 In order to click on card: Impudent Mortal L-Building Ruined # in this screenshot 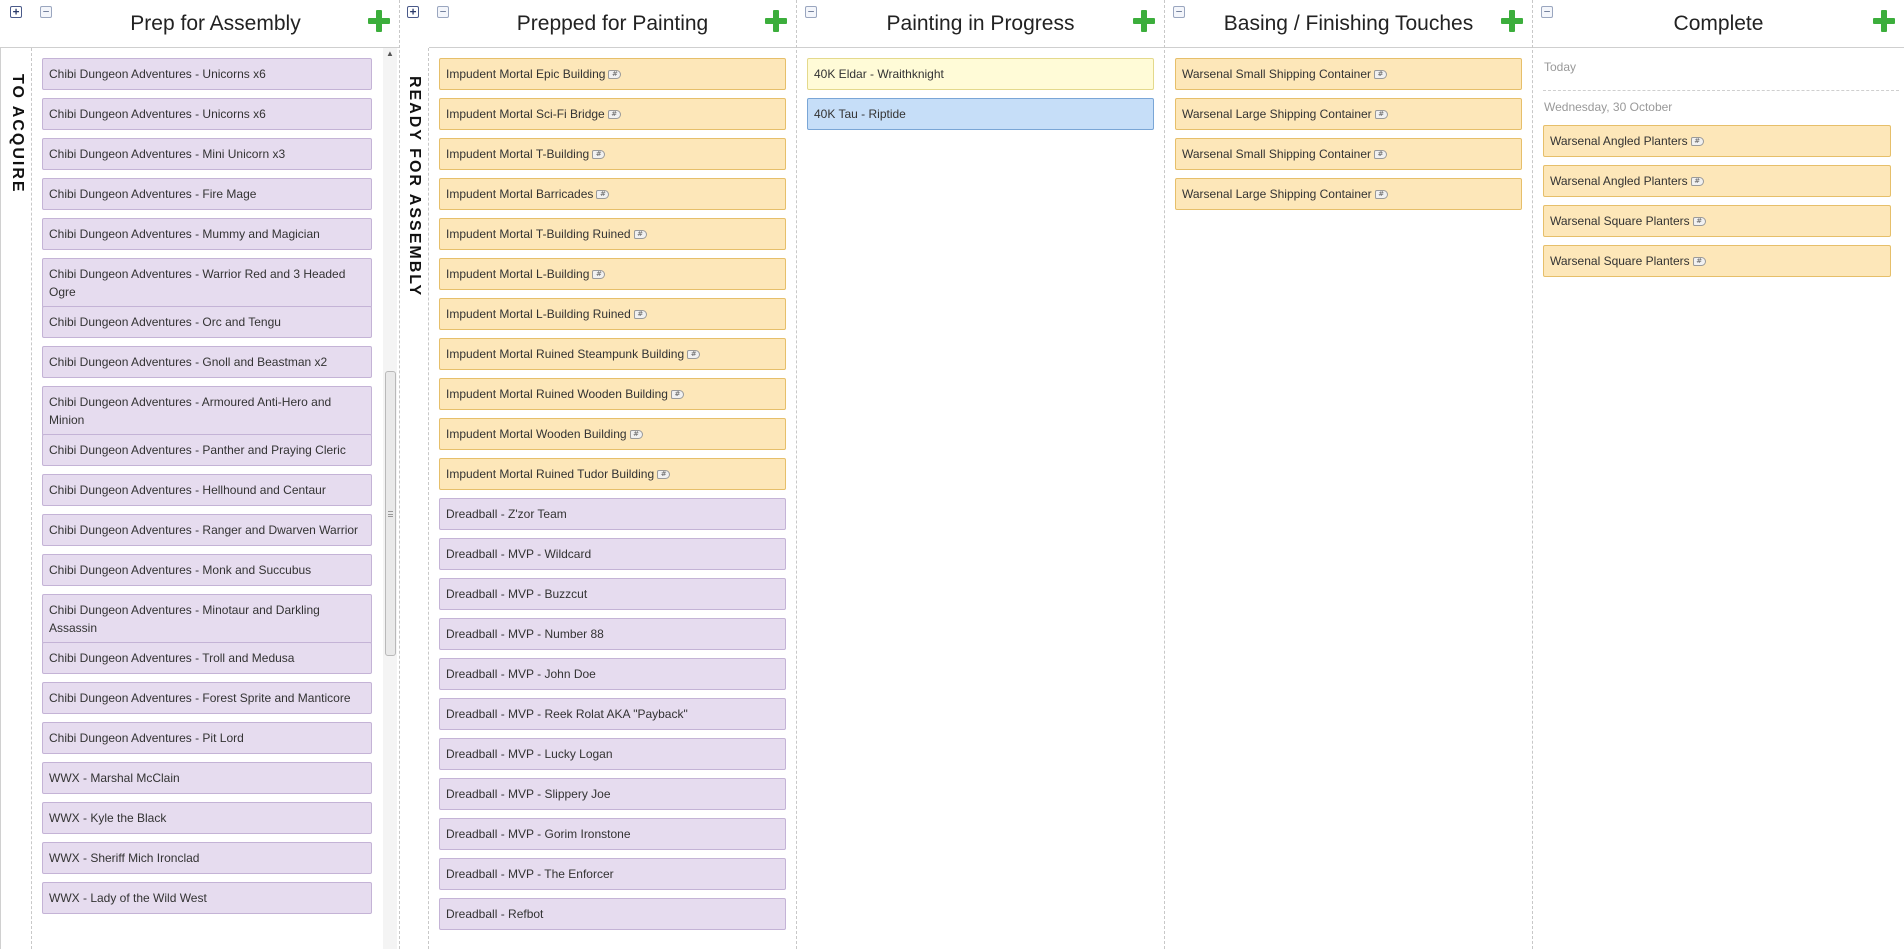, I will do `click(612, 314)`.